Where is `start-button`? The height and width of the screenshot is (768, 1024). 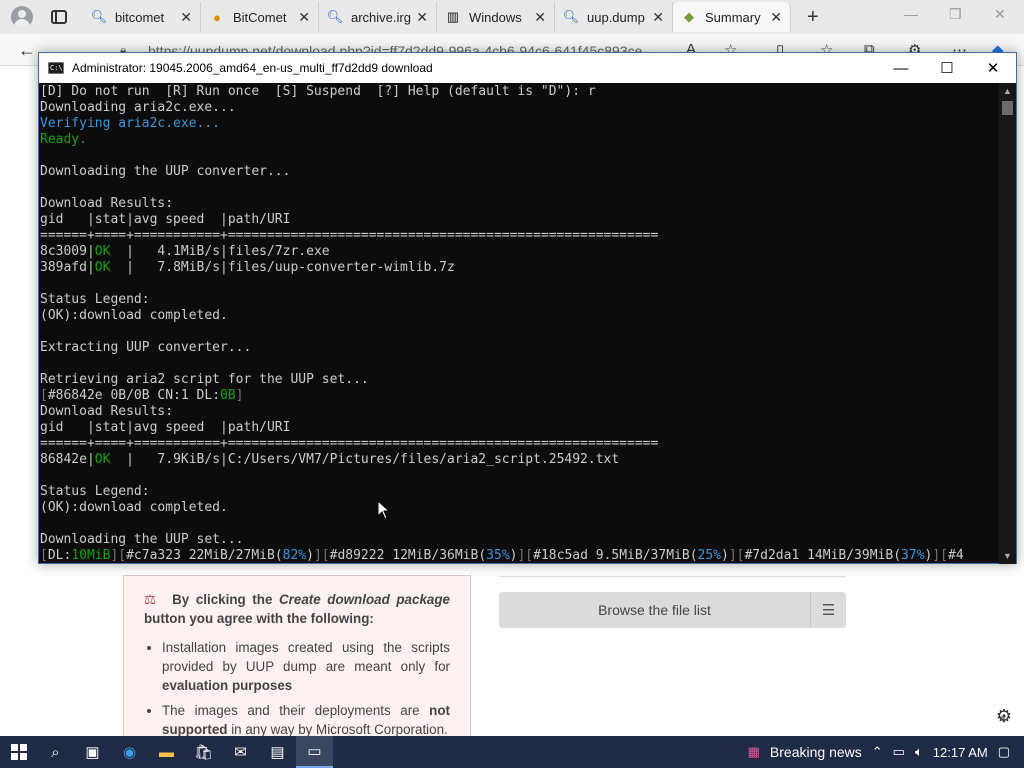
start-button is located at coordinates (18, 752).